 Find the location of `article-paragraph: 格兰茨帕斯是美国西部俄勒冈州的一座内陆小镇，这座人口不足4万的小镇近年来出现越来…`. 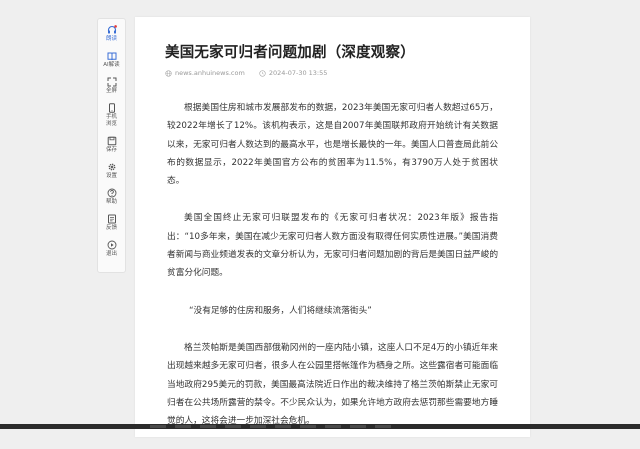

article-paragraph: 格兰茨帕斯是美国西部俄勒冈州的一座内陆小镇，这座人口不足4万的小镇近年来出现越来… is located at coordinates (332, 384).